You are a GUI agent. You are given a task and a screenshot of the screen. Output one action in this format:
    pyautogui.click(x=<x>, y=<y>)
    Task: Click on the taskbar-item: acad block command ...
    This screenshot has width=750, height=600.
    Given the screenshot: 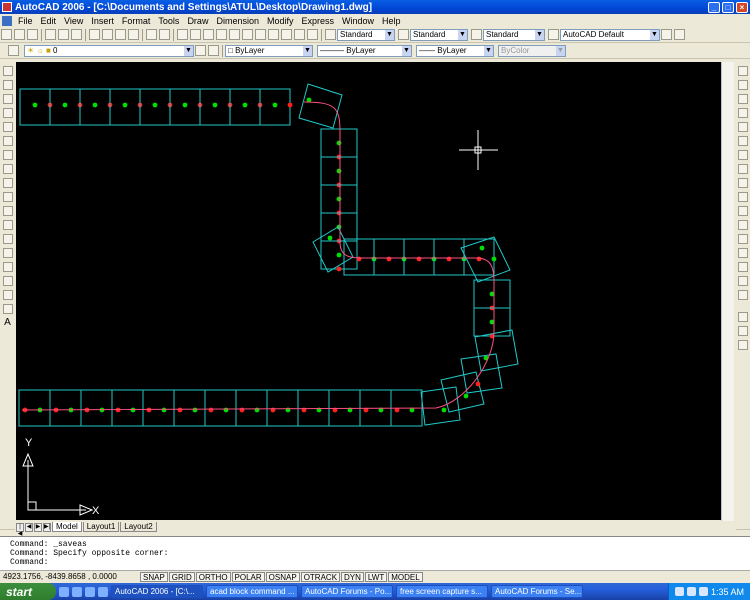 What is the action you would take?
    pyautogui.click(x=252, y=591)
    